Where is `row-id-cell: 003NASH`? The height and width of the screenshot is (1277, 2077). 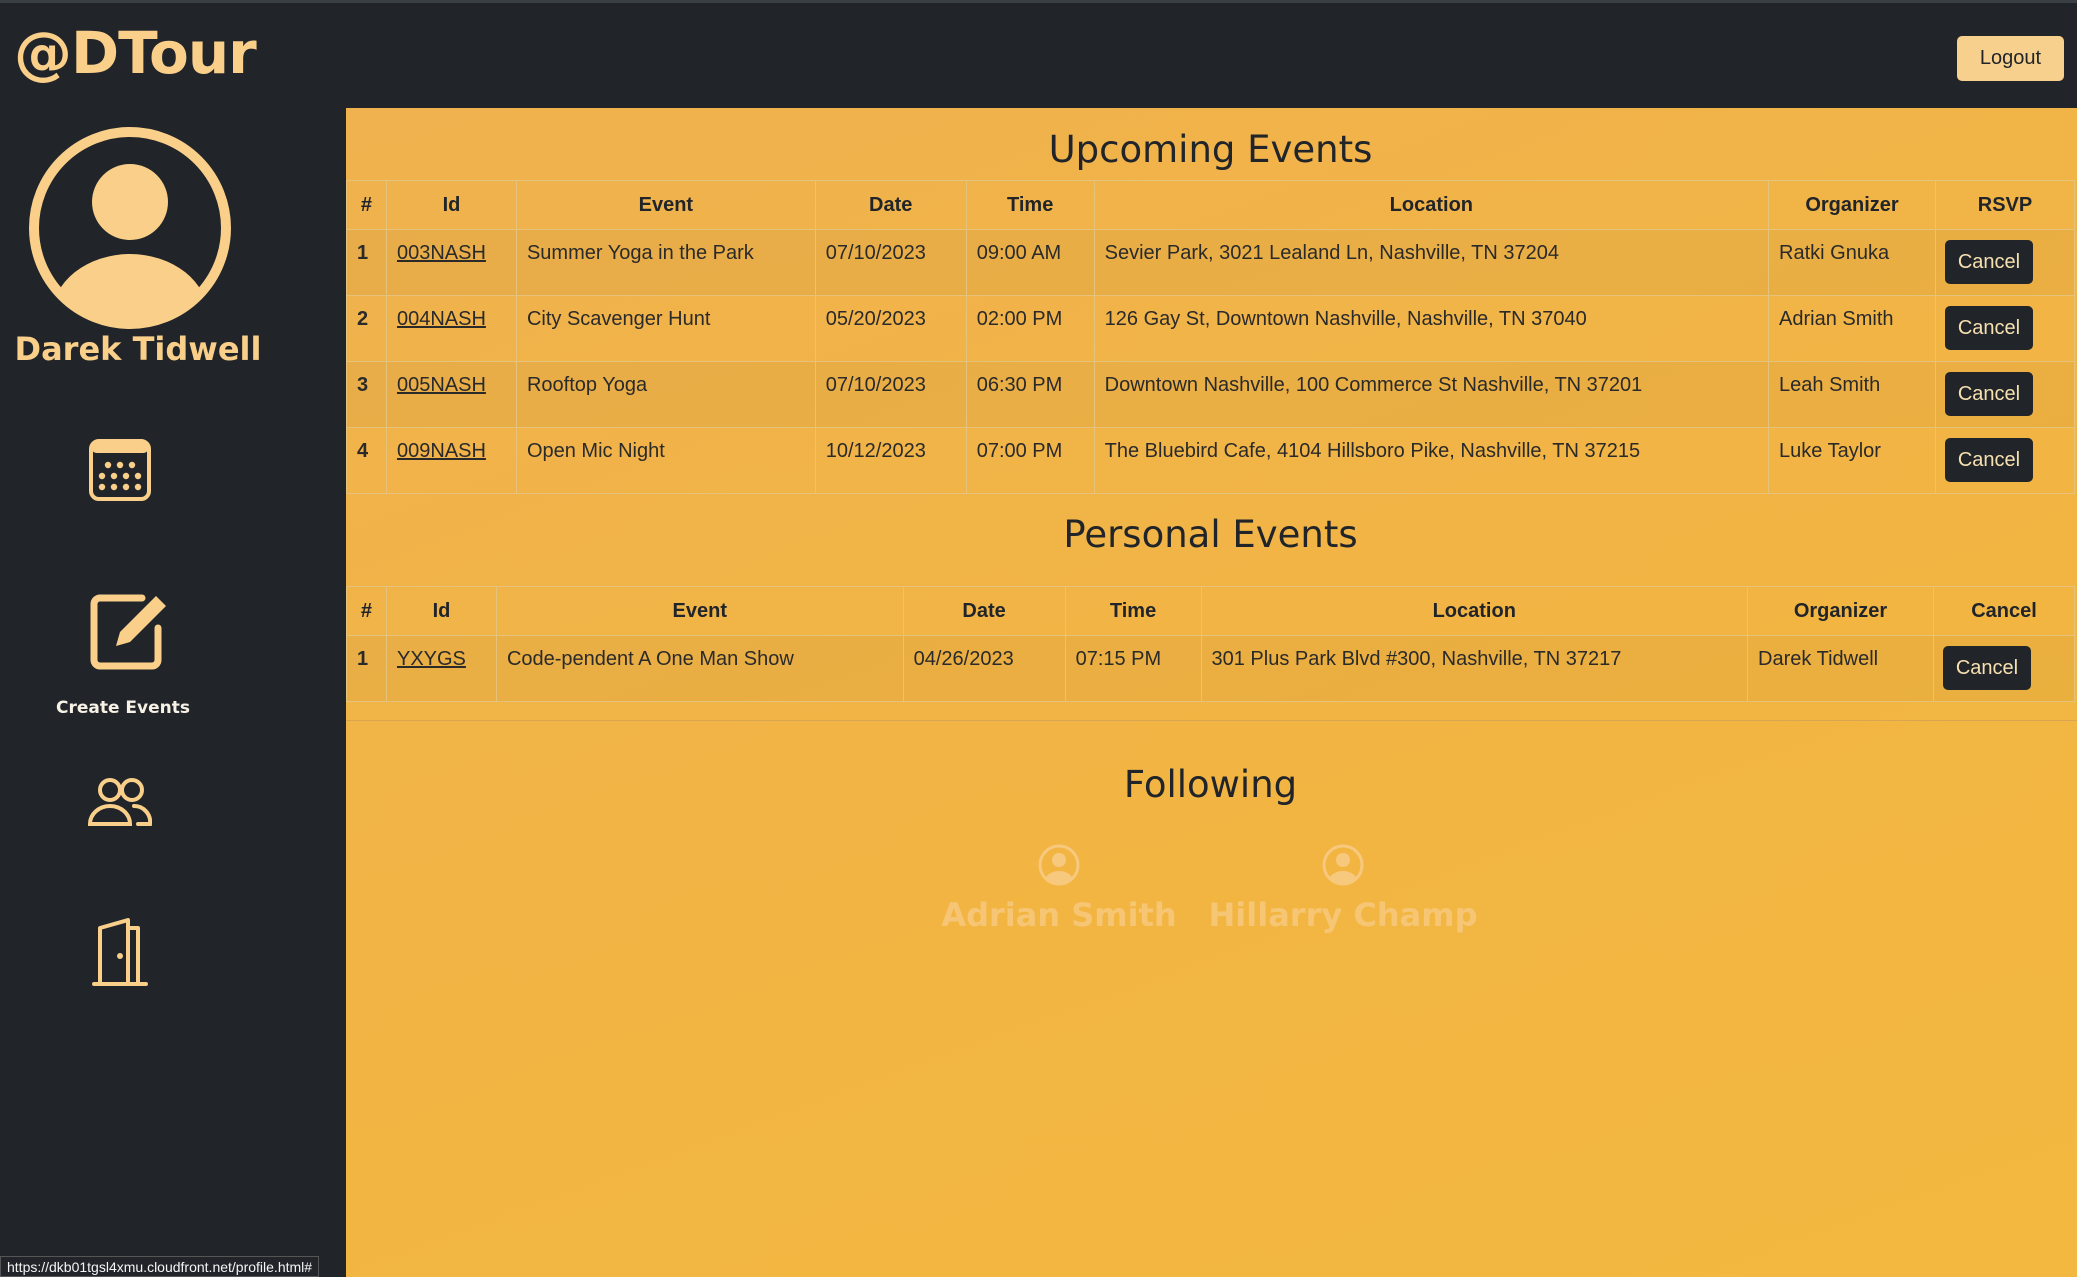 row-id-cell: 003NASH is located at coordinates (451, 262).